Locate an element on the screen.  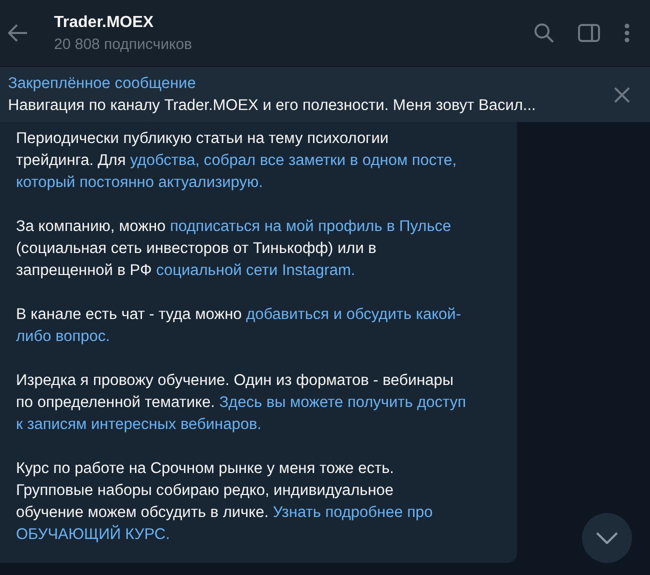
message-link: удобства, собрал все заметки в одном посте, is located at coordinates (293, 160).